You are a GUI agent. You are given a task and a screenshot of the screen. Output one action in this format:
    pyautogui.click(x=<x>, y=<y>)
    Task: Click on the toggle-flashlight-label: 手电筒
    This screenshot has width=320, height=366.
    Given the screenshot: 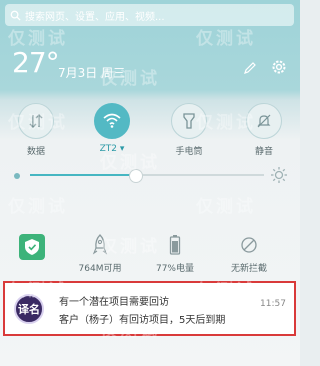 What is the action you would take?
    pyautogui.click(x=189, y=152)
    